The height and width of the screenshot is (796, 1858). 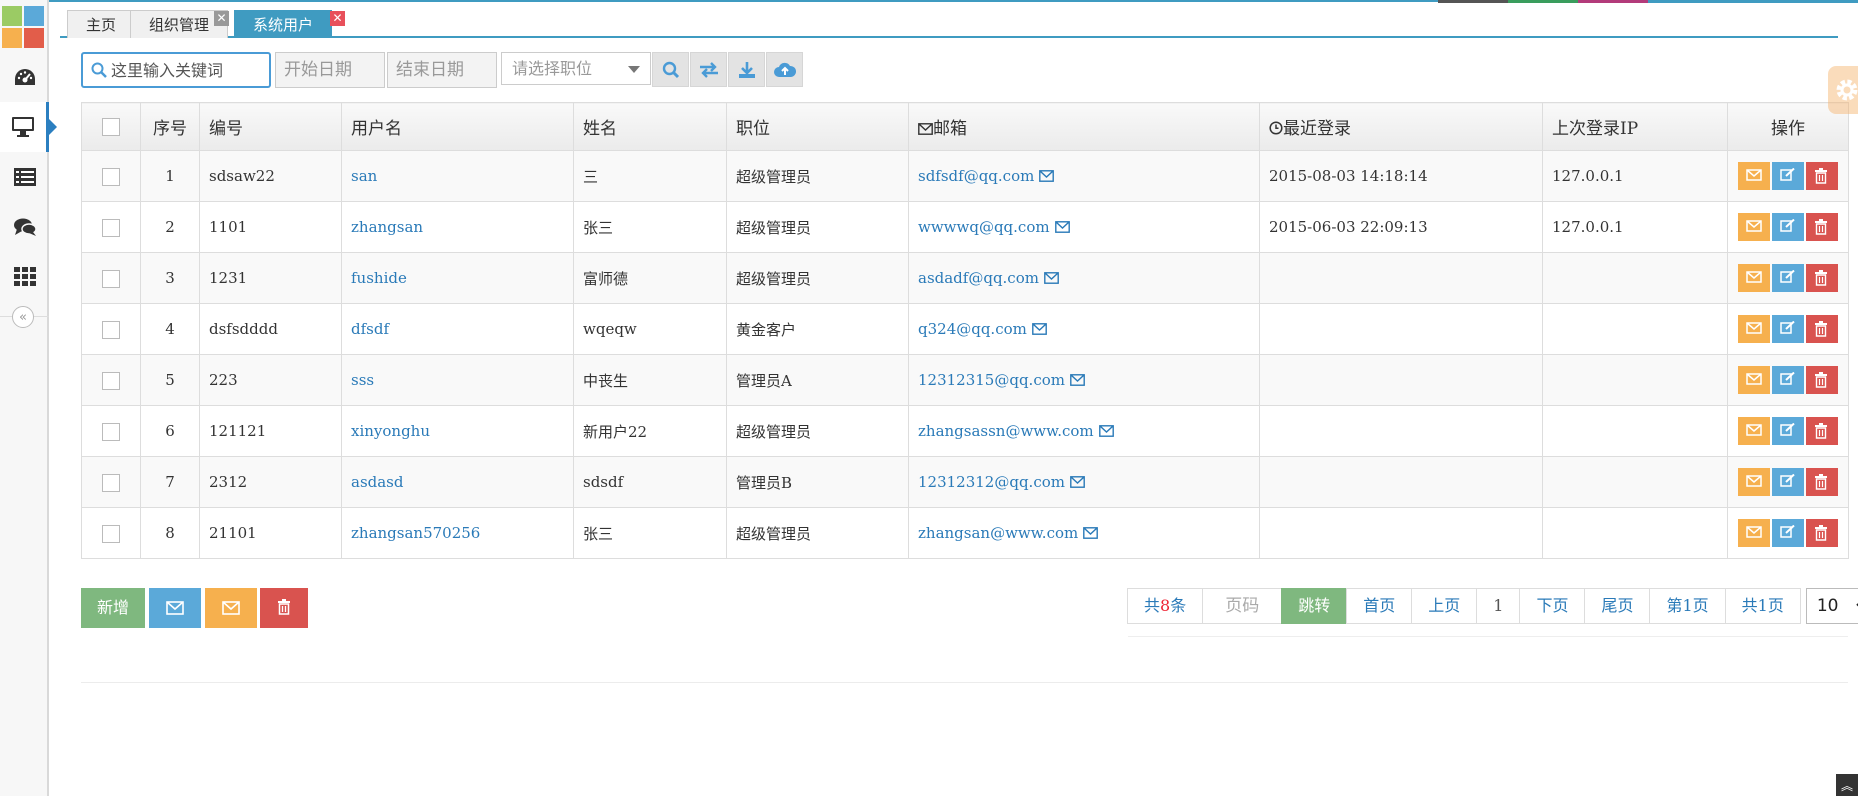 What do you see at coordinates (231, 608) in the screenshot?
I see `mail-template-button` at bounding box center [231, 608].